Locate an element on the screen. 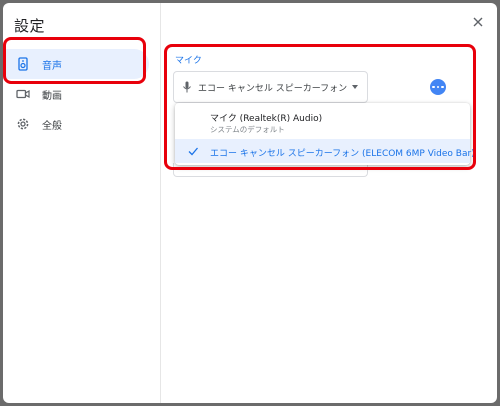 The height and width of the screenshot is (406, 500). sidebar-item-label: 音声 is located at coordinates (52, 66).